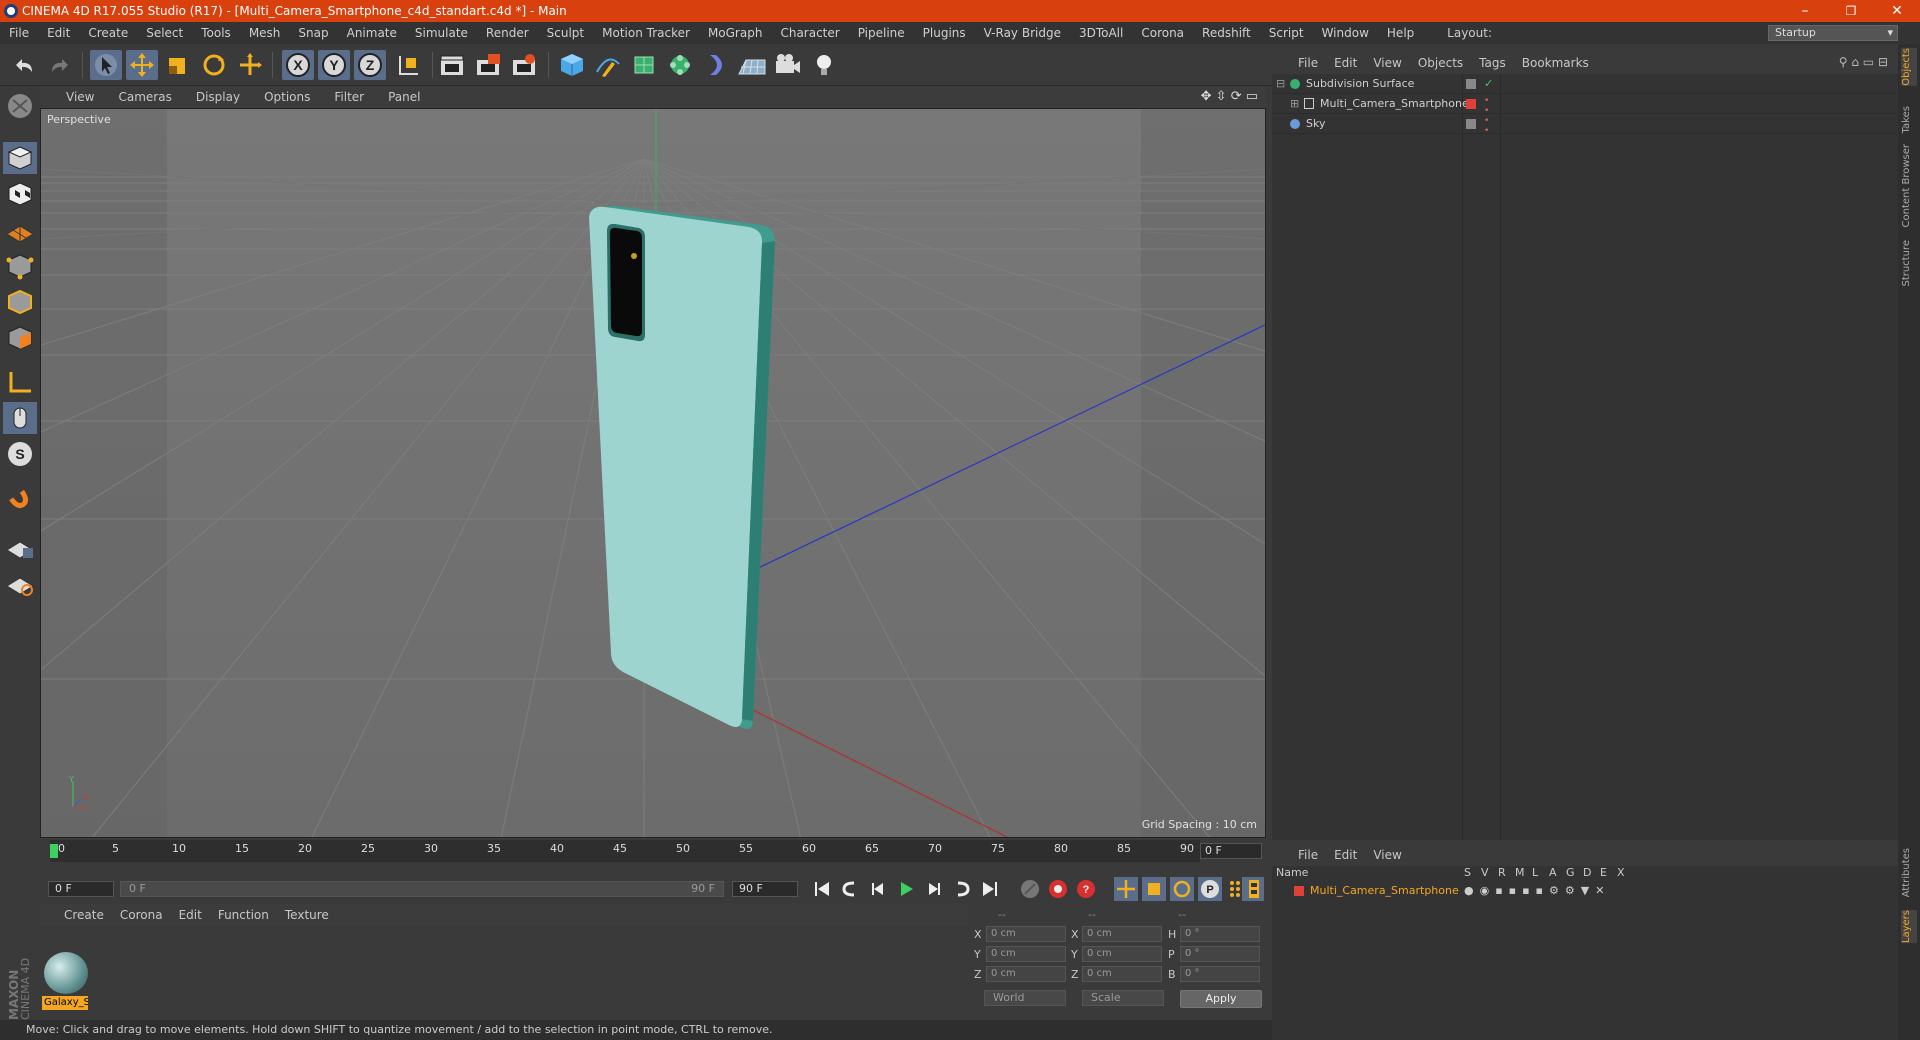  Describe the element at coordinates (944, 33) in the screenshot. I see `menu-plugins: Plugins` at that location.